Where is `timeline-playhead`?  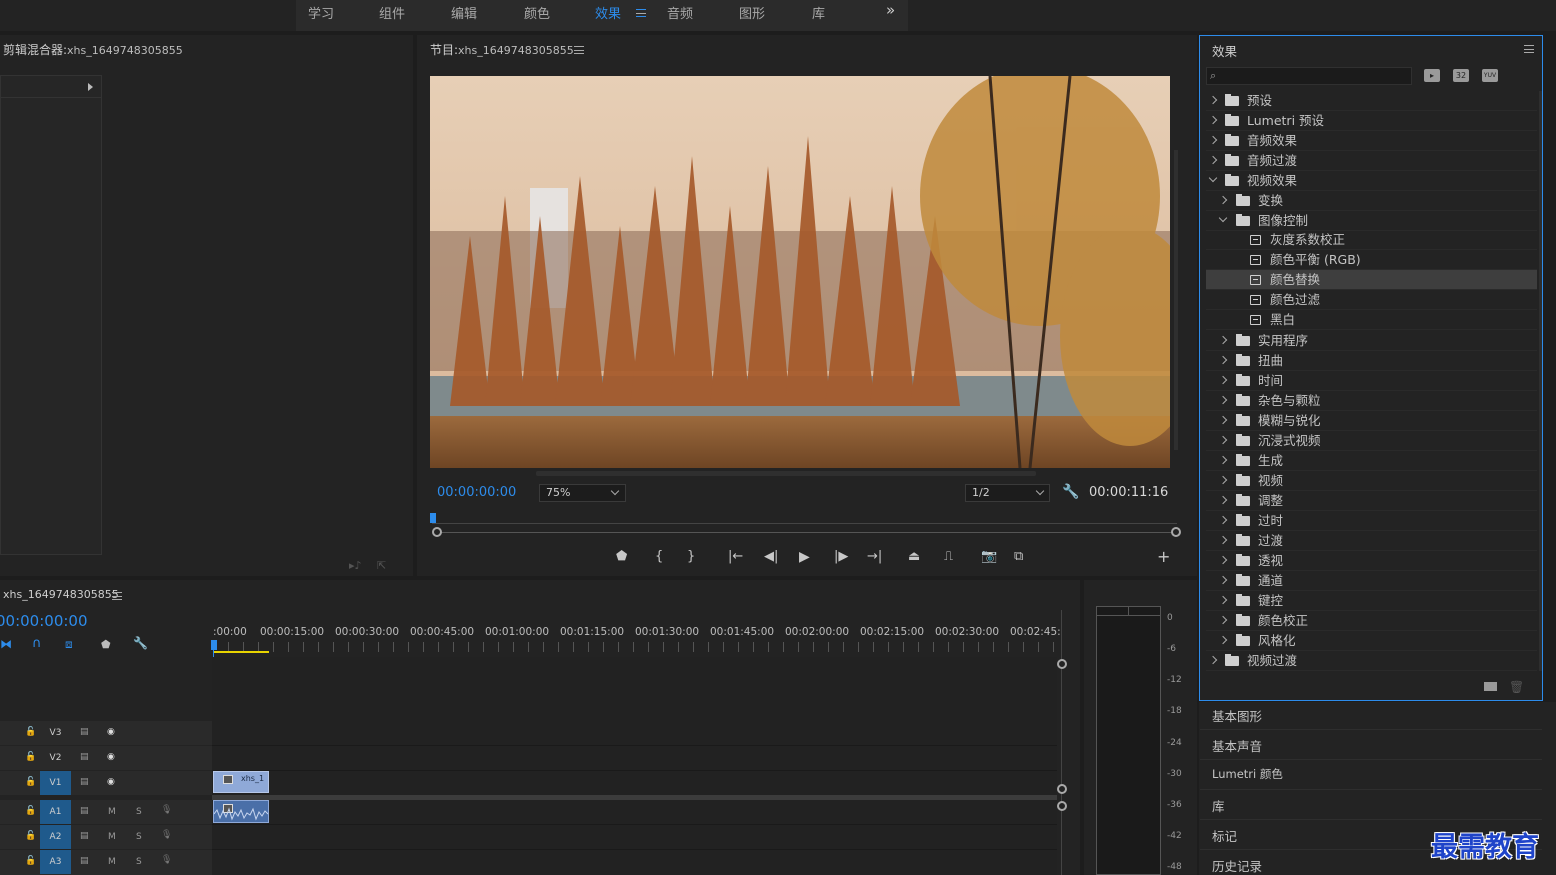 timeline-playhead is located at coordinates (214, 645).